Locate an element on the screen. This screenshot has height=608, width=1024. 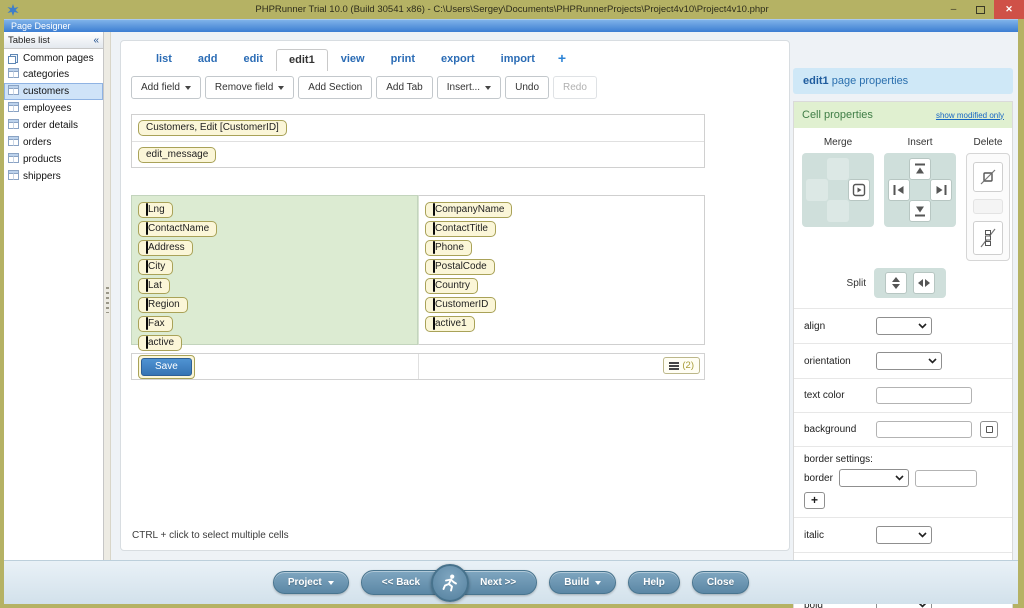
field-chip-label: Fax is located at coordinates (156, 323).